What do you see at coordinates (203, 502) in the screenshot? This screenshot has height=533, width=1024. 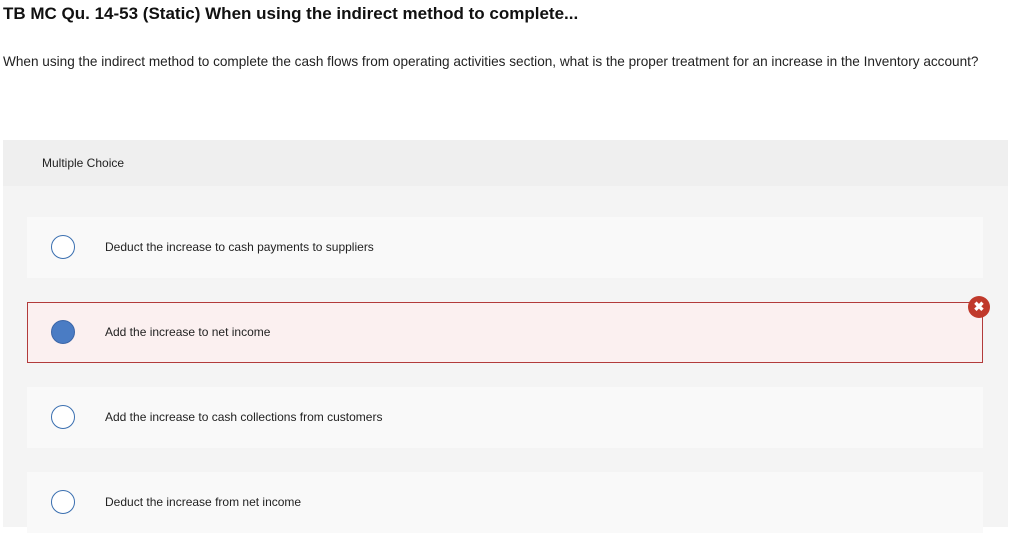 I see `choice-label: Deduct the increase from net income` at bounding box center [203, 502].